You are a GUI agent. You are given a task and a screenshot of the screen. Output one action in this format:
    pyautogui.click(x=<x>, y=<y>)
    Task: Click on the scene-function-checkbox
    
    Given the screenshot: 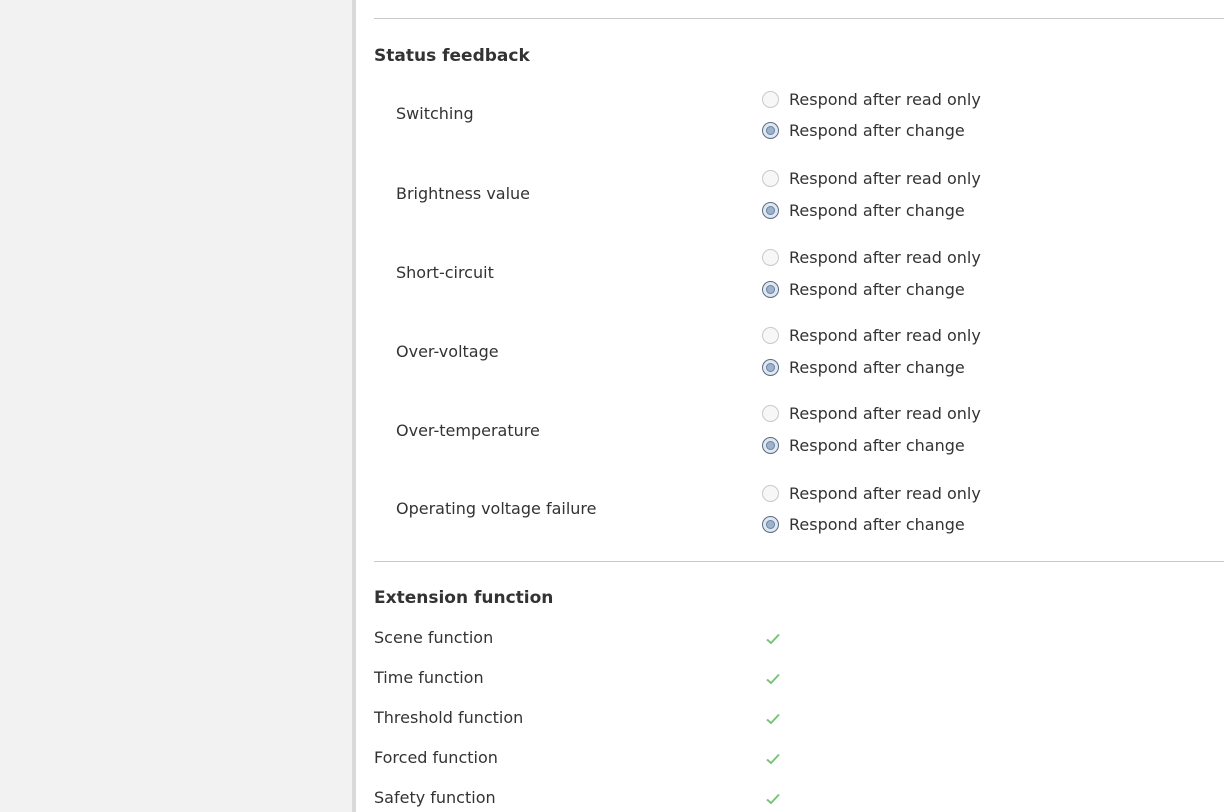 What is the action you would take?
    pyautogui.click(x=773, y=639)
    